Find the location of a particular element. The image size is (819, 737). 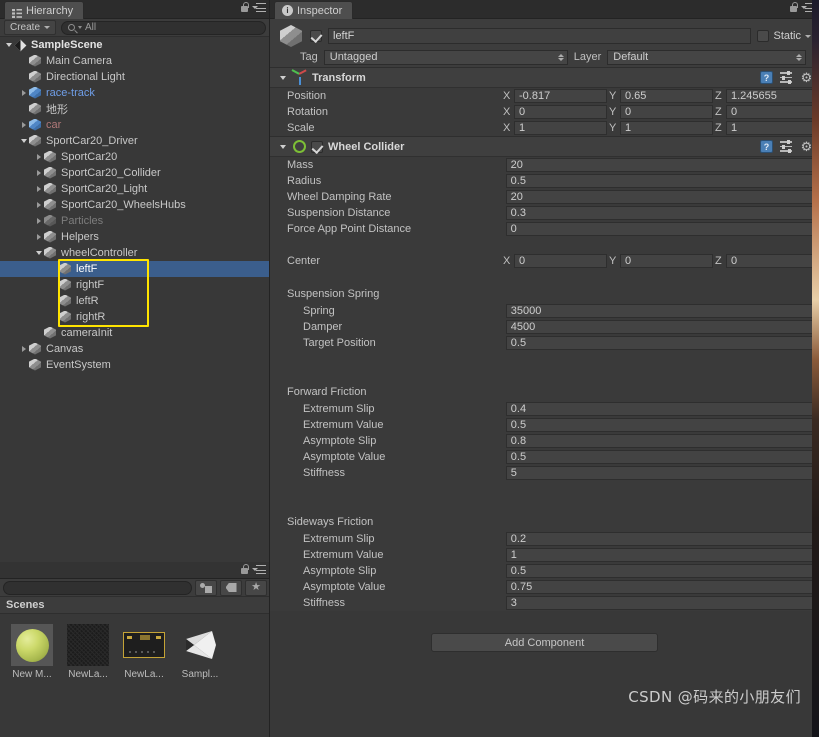

hierarchy-item-race-track: race-track is located at coordinates (135, 93).